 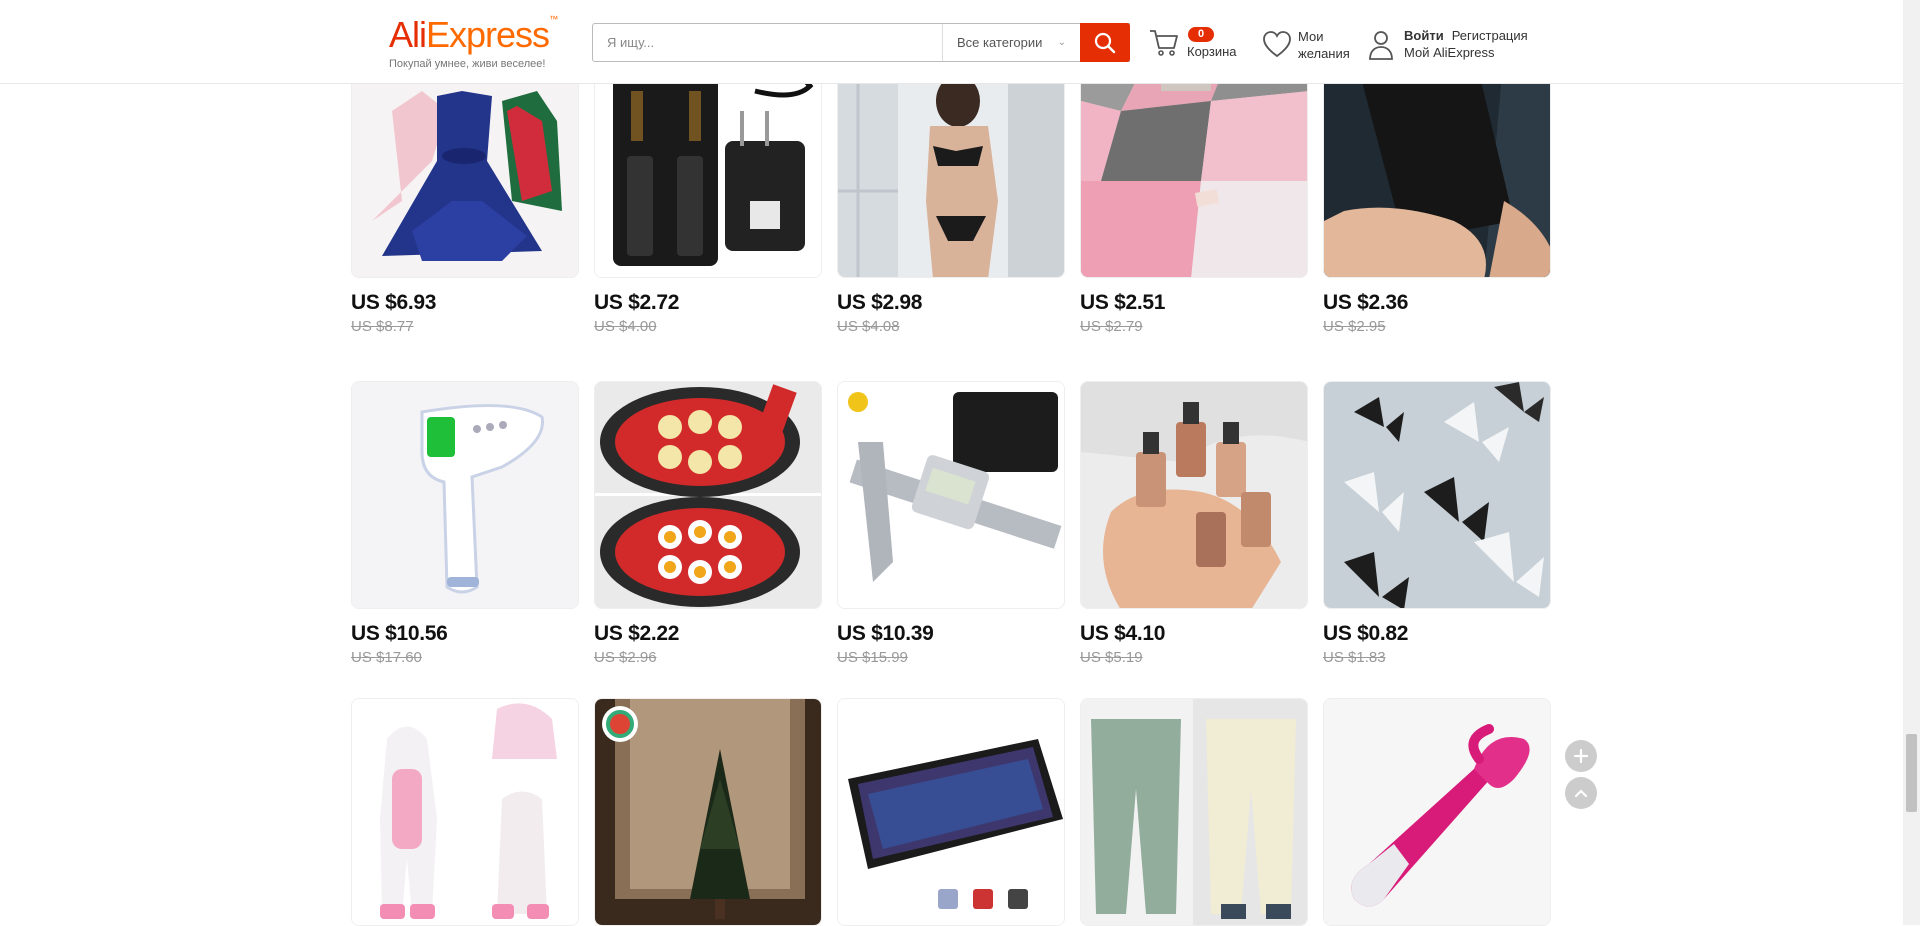 I want to click on pink-massager-image, so click(x=1437, y=812).